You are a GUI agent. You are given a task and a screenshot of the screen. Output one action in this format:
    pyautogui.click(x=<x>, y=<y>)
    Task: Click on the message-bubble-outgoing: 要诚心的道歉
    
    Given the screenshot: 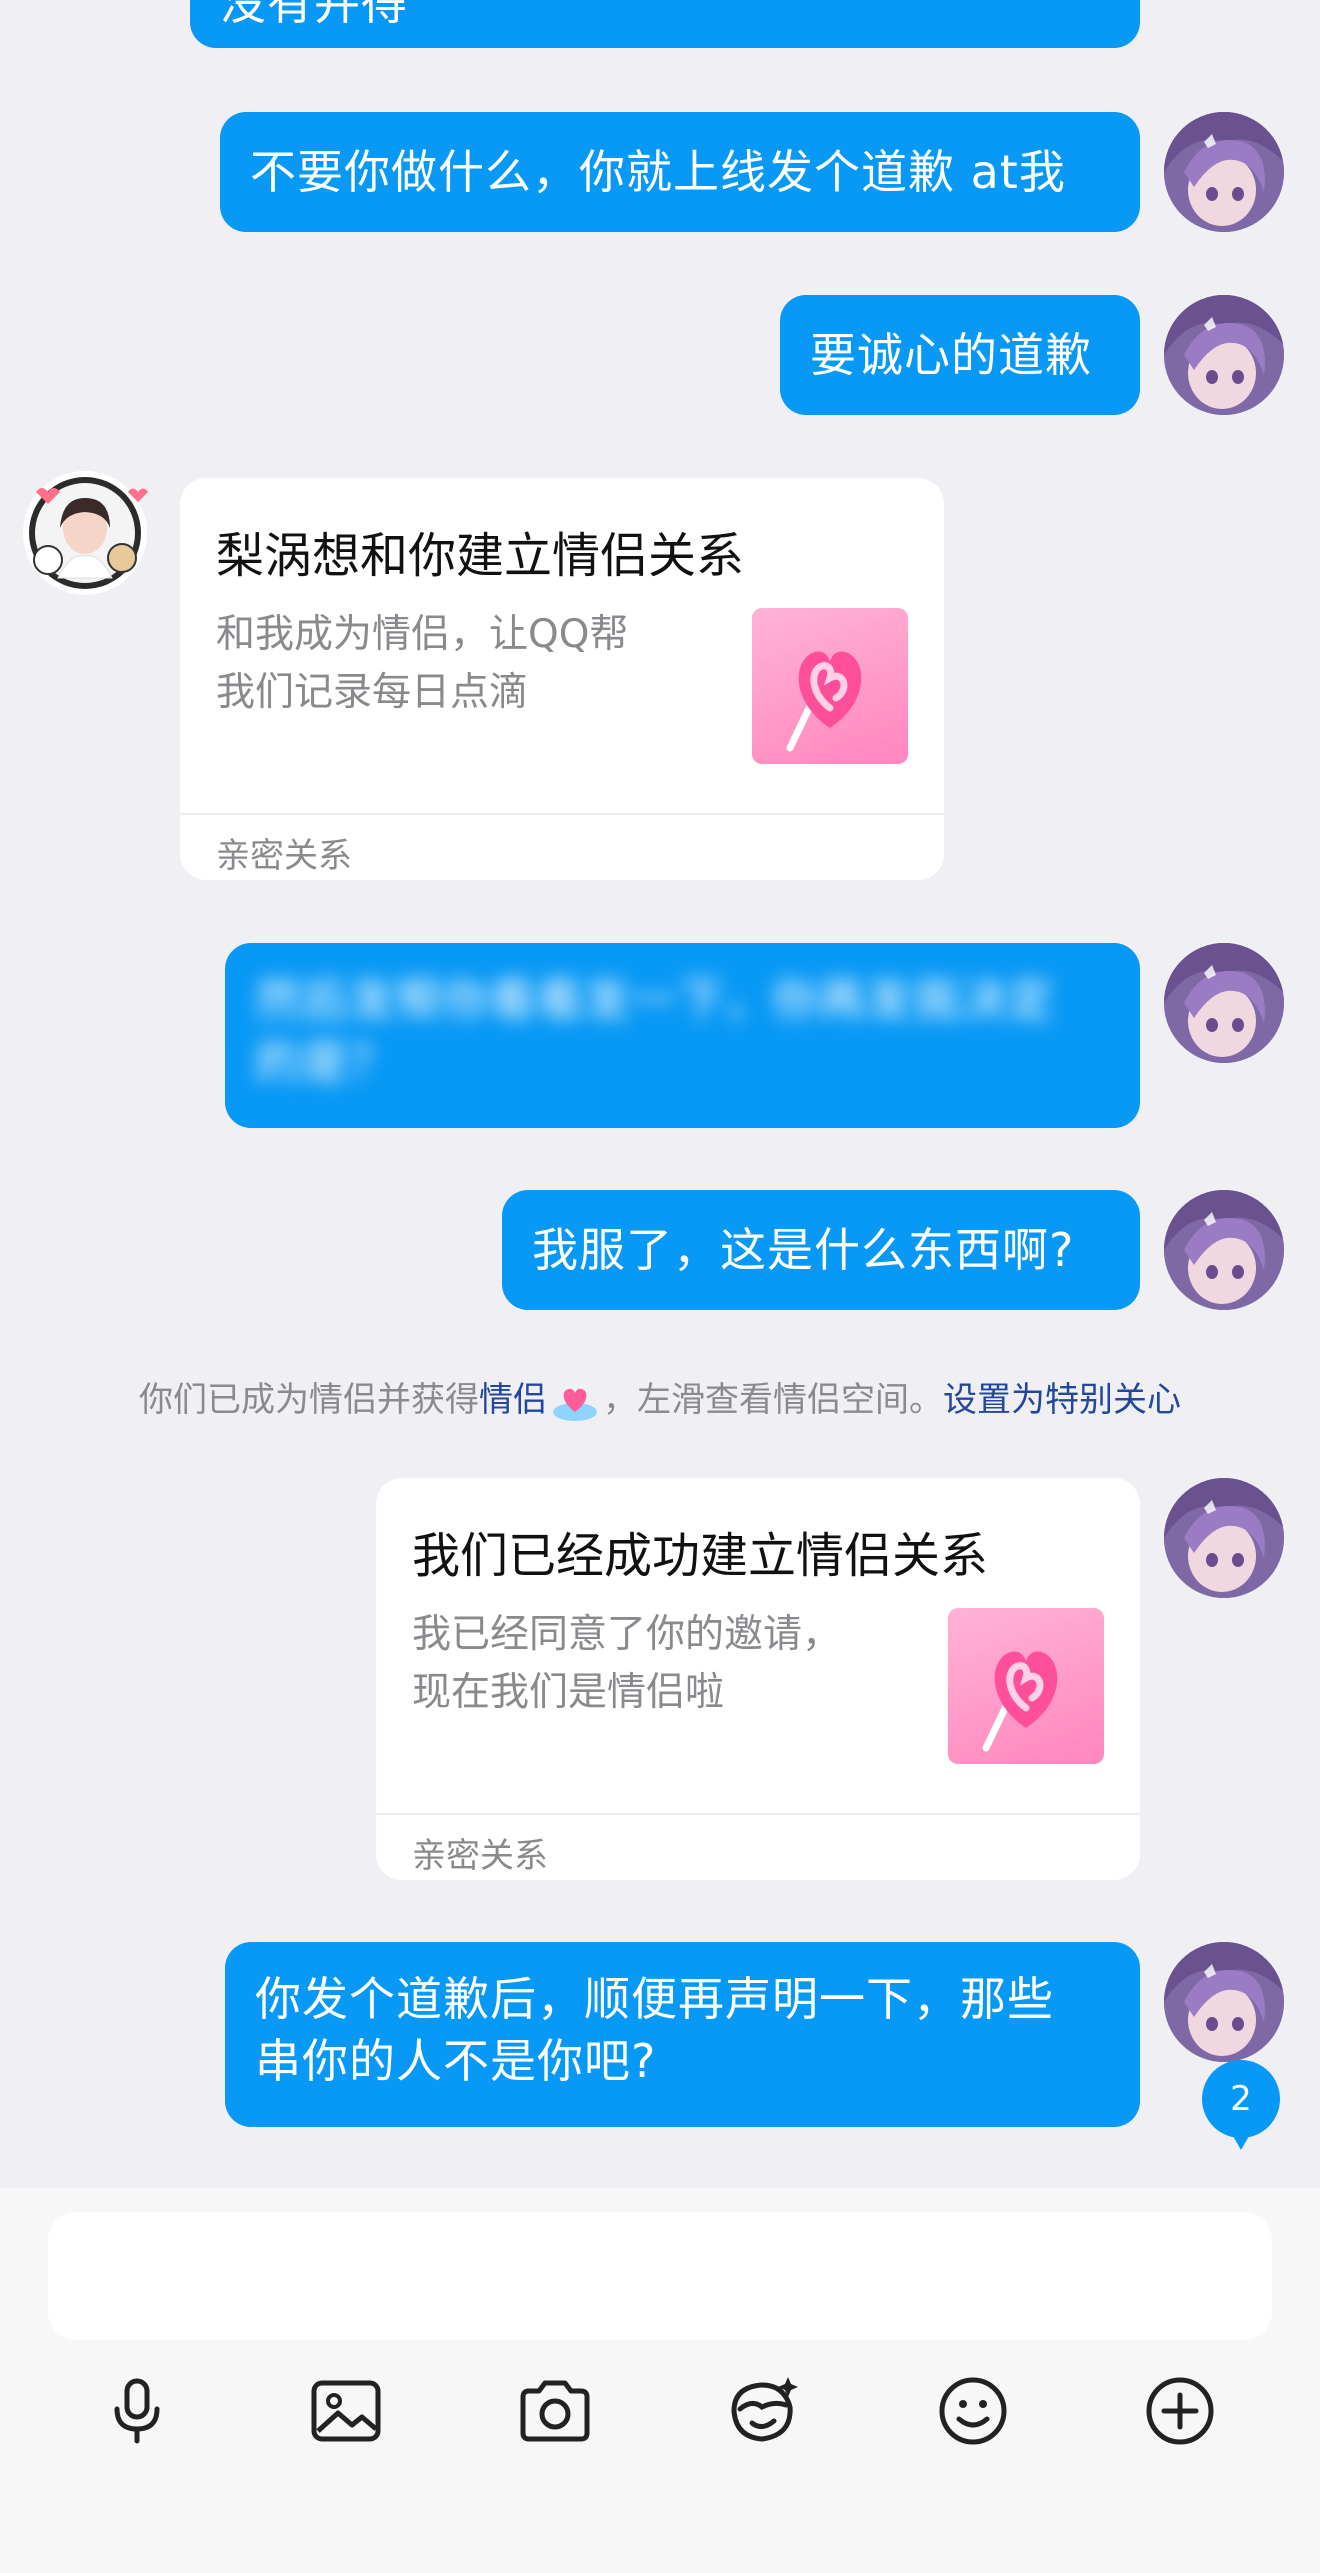 What is the action you would take?
    pyautogui.click(x=960, y=355)
    